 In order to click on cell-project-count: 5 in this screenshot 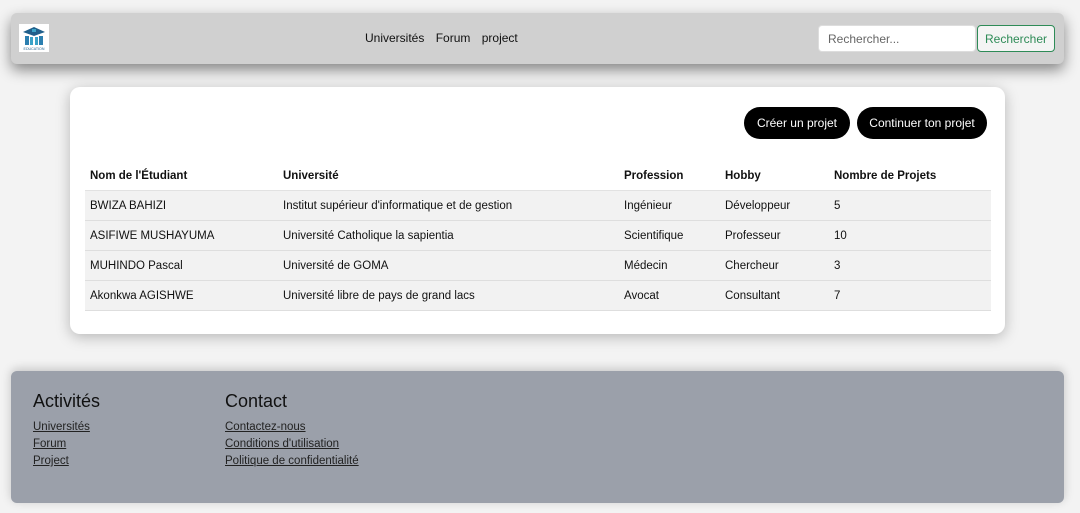, I will do `click(910, 205)`.